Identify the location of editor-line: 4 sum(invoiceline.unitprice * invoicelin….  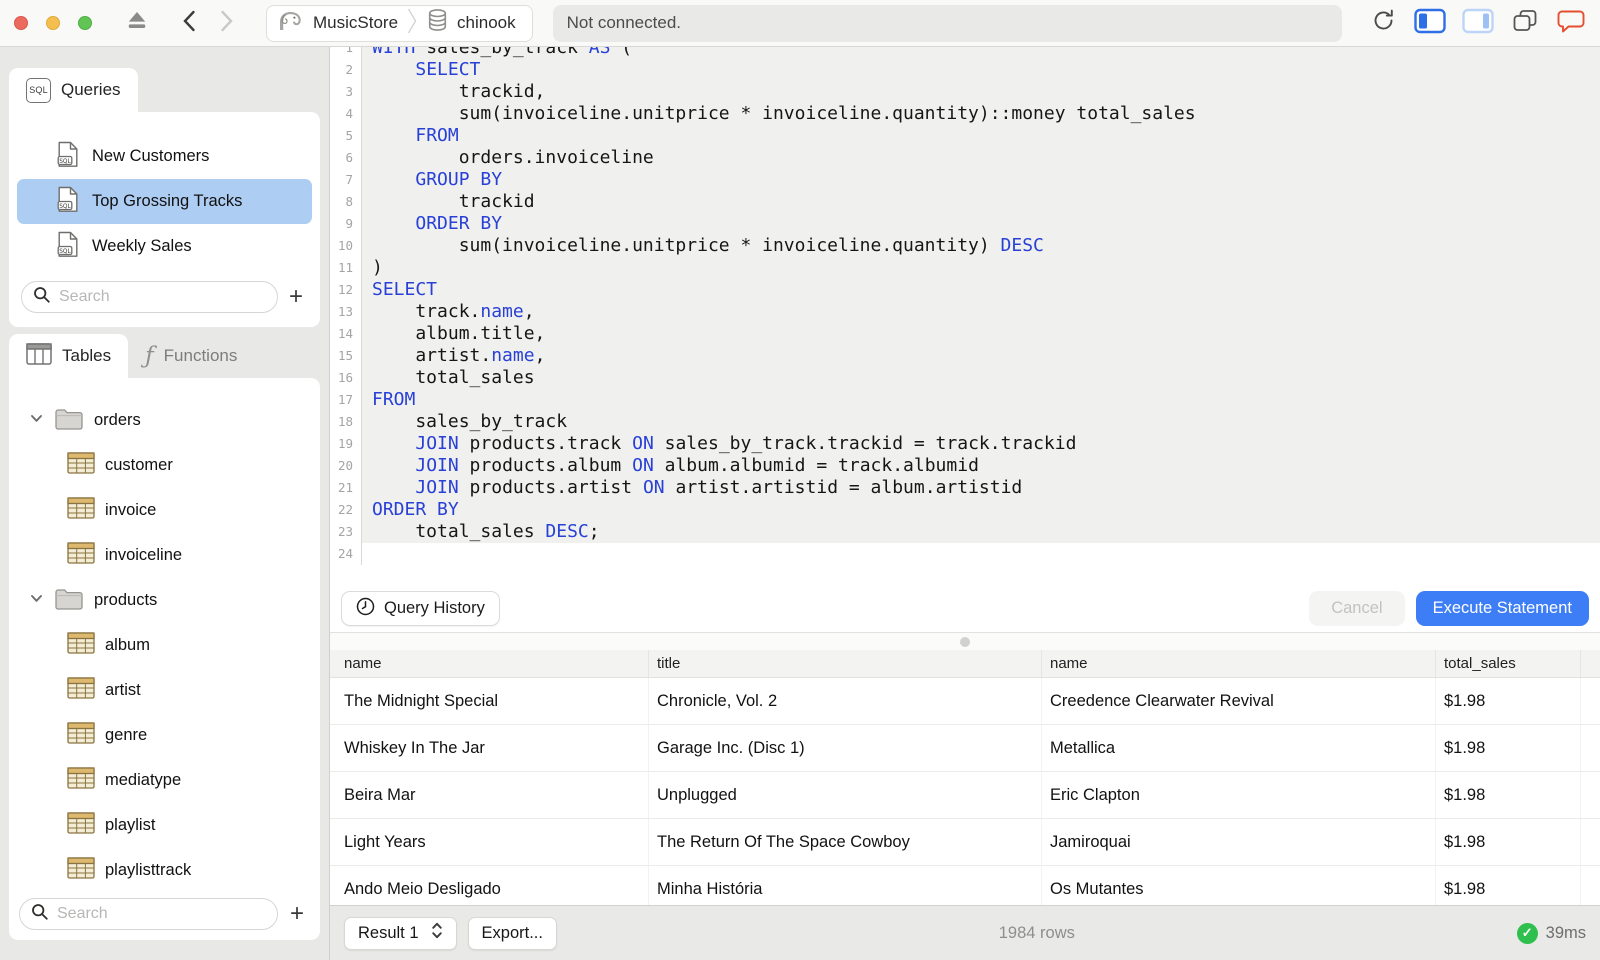
(965, 114).